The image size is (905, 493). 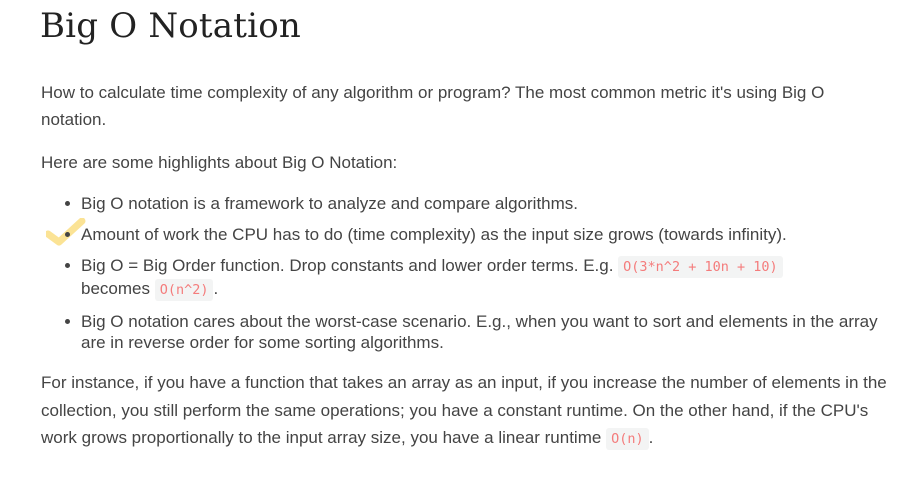 What do you see at coordinates (170, 26) in the screenshot?
I see `page-title: Big O Notation` at bounding box center [170, 26].